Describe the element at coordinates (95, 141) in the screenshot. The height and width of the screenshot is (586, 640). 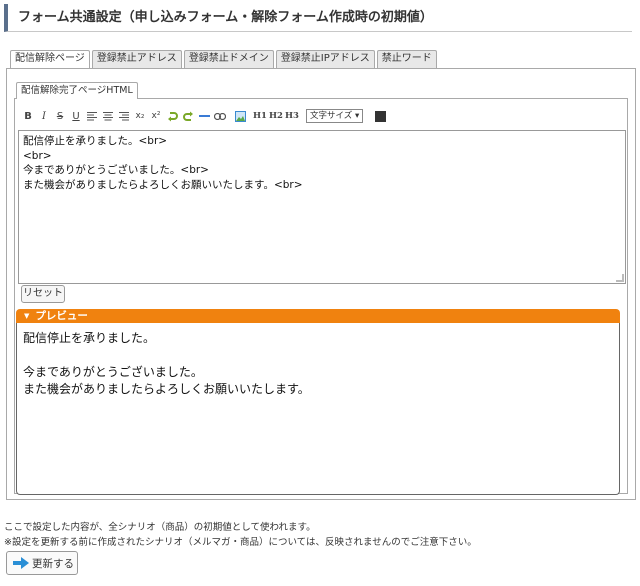
I see `editor-line: 配信停止を承りました。<br>` at that location.